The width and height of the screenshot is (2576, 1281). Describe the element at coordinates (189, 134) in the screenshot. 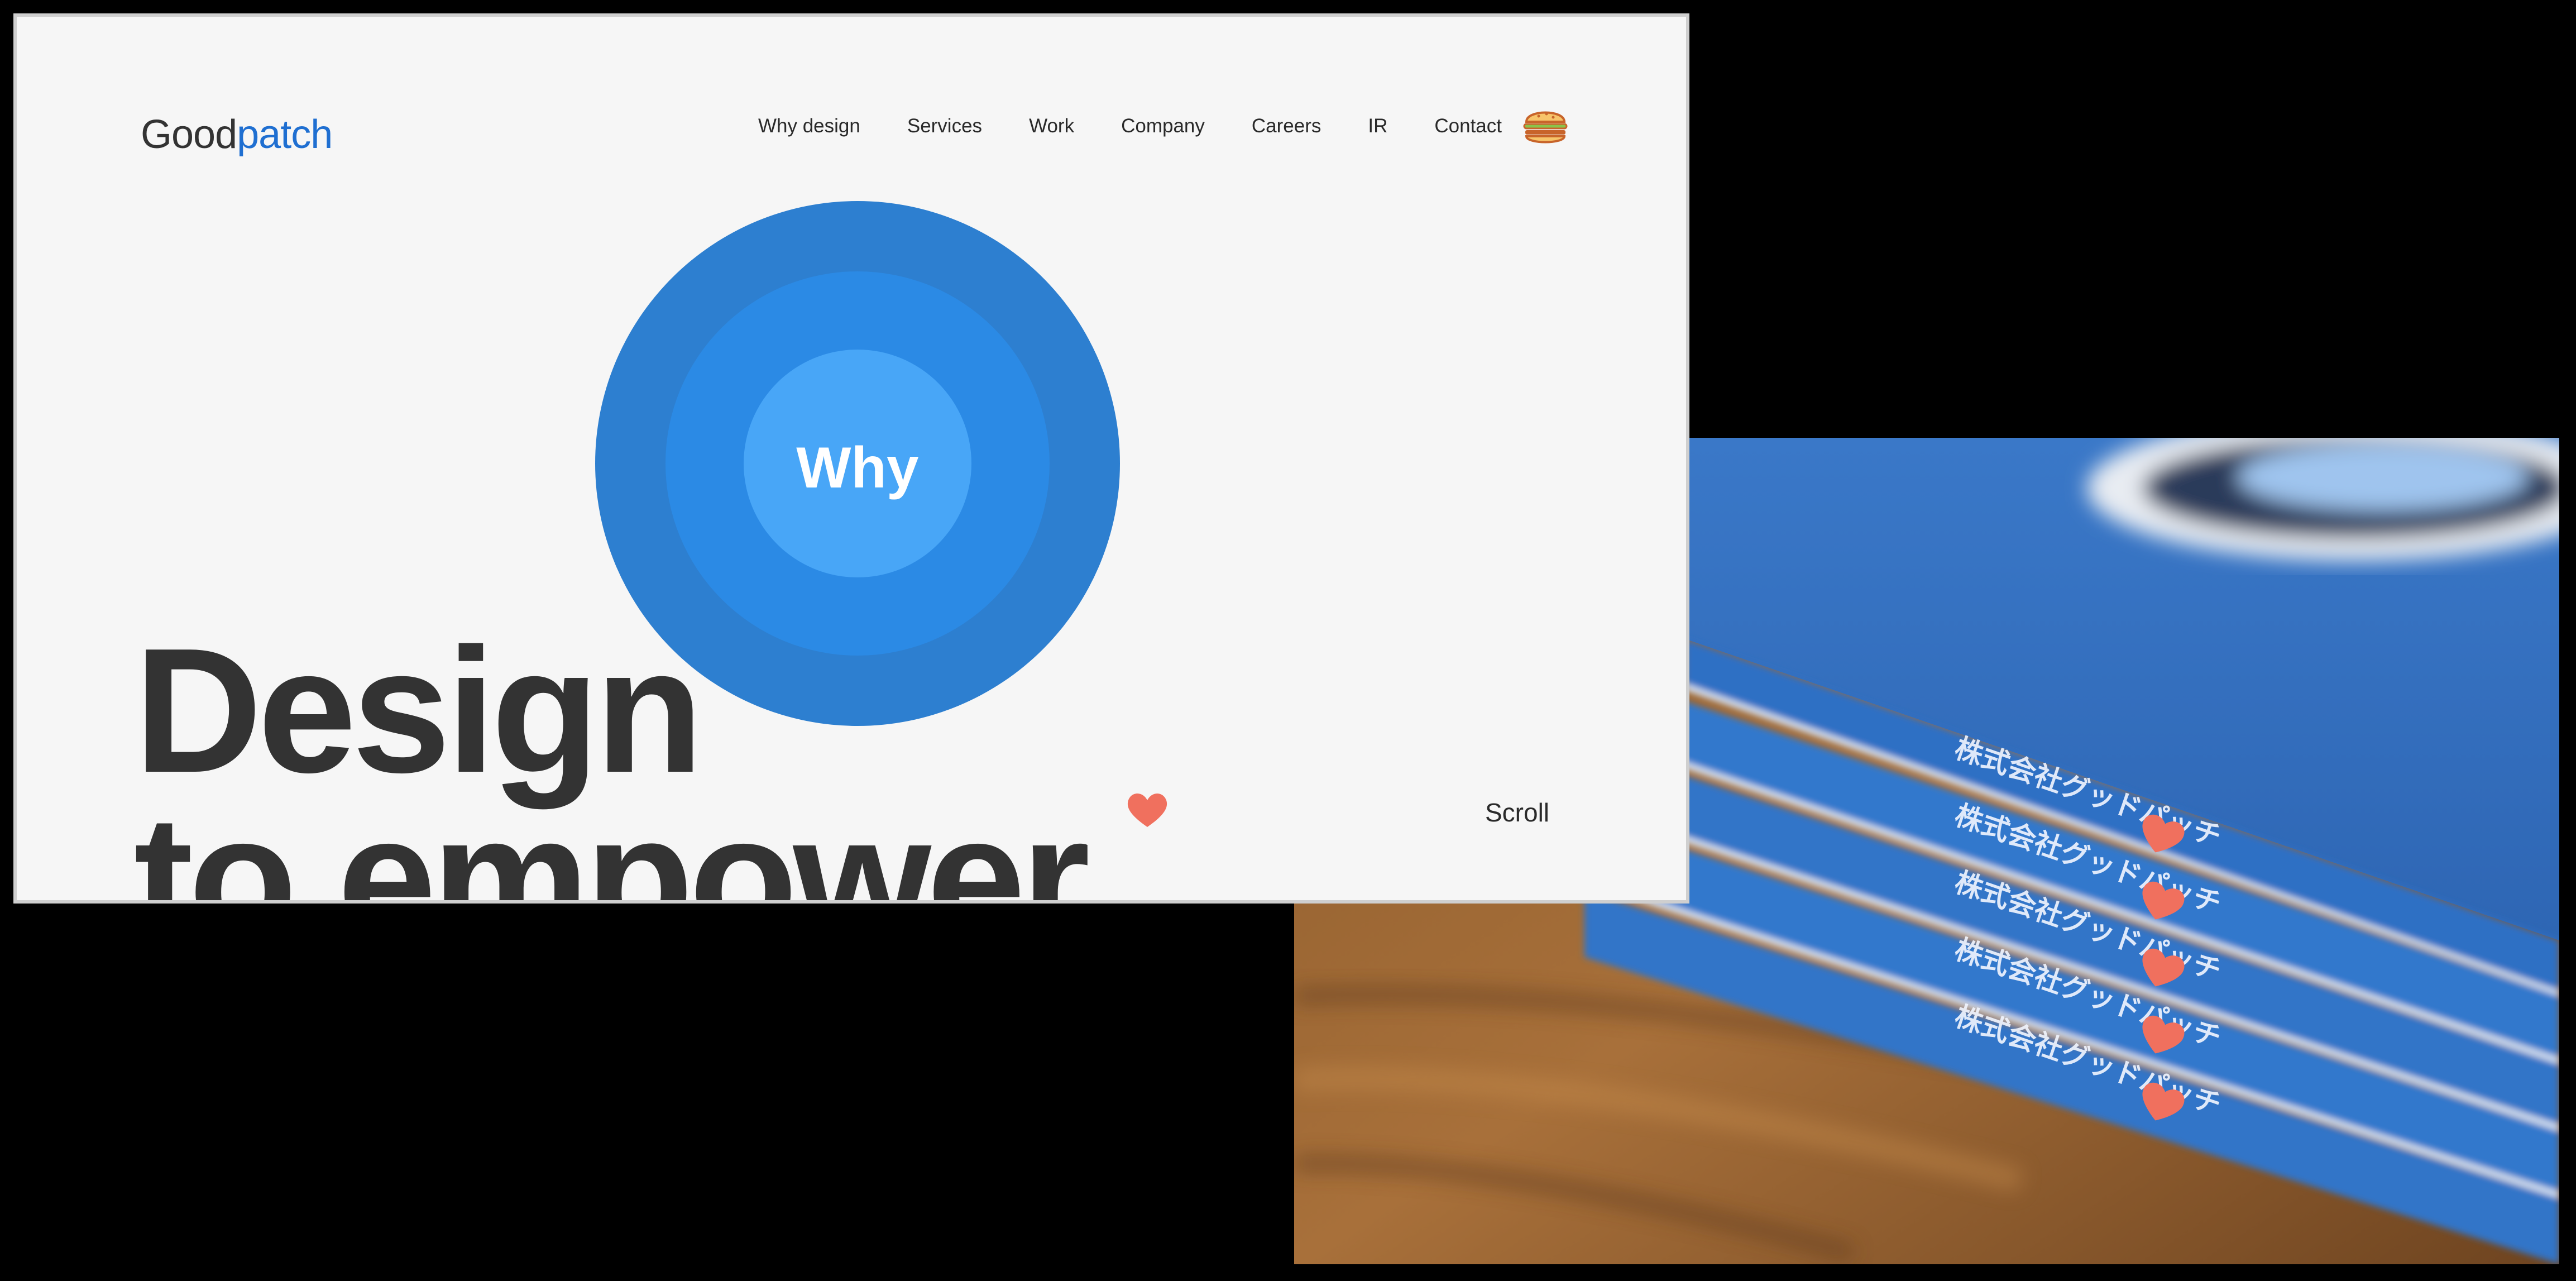

I see `logo-text-good: Good` at that location.